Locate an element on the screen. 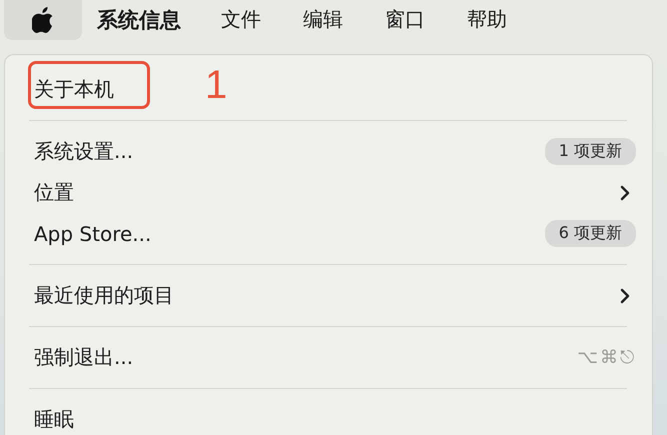  menu-item: 睡眠 is located at coordinates (54, 419).